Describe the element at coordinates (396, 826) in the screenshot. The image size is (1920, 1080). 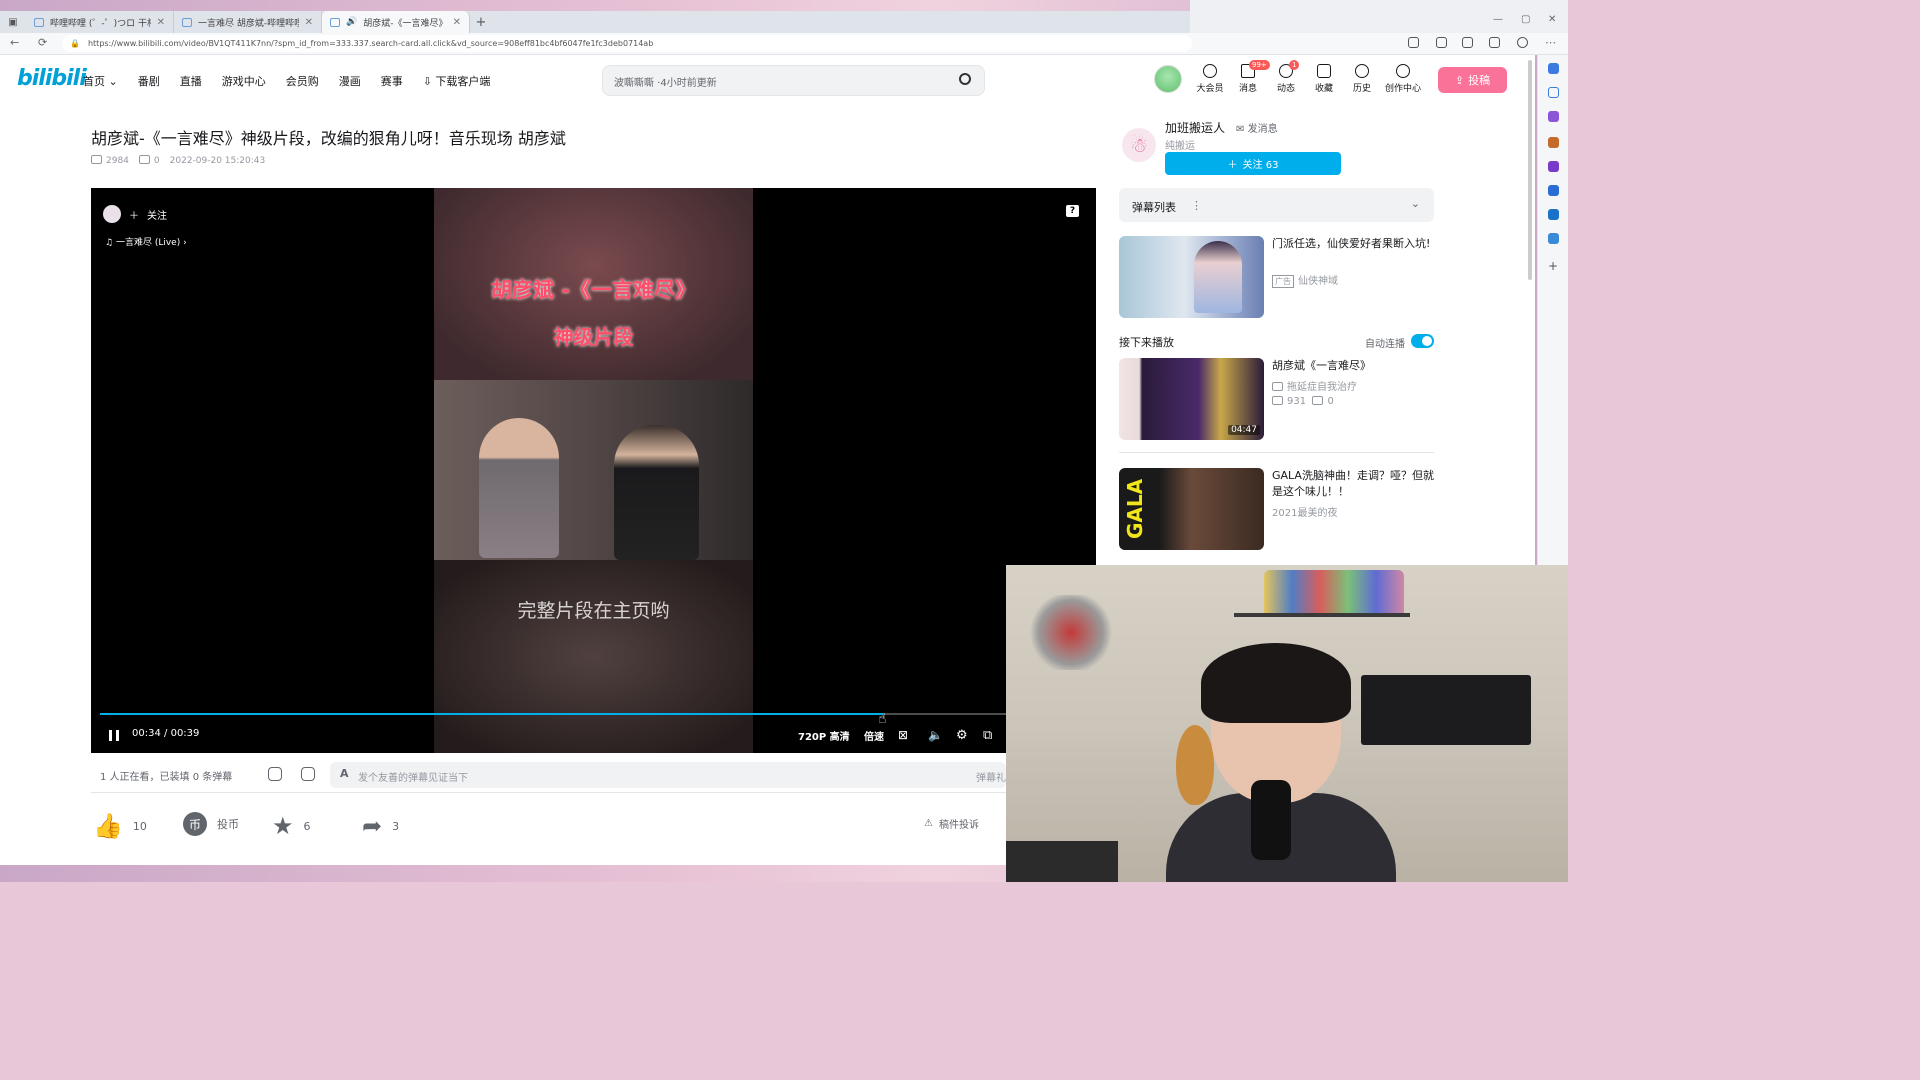
I see `share-count: 3` at that location.